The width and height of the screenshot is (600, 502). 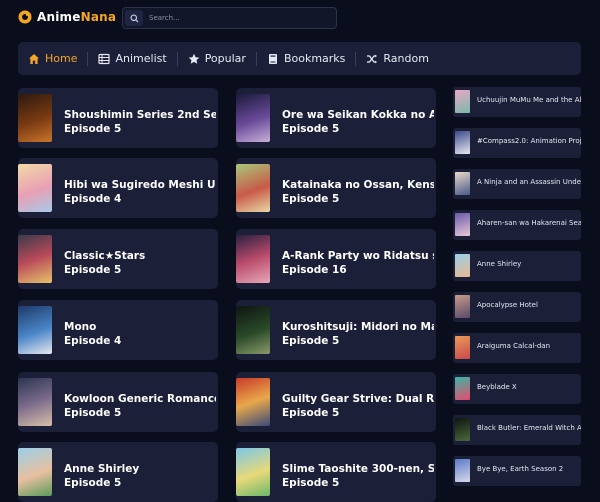 I want to click on nav-home-label: Home, so click(x=61, y=58).